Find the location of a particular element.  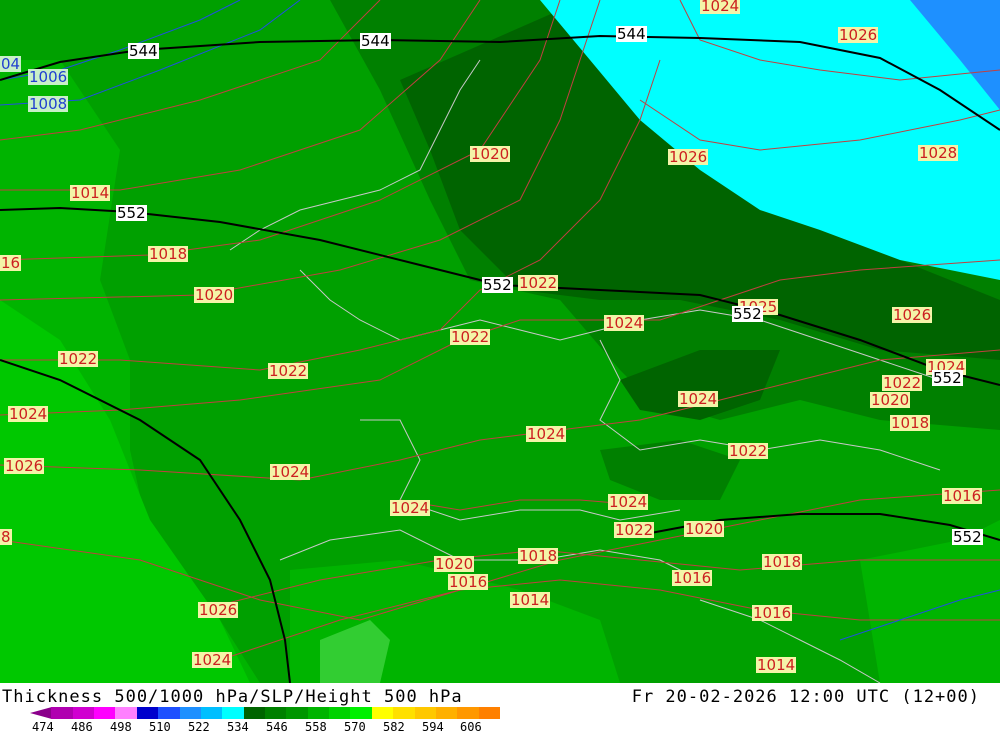

colorbar-tick: 498 is located at coordinates (121, 727).